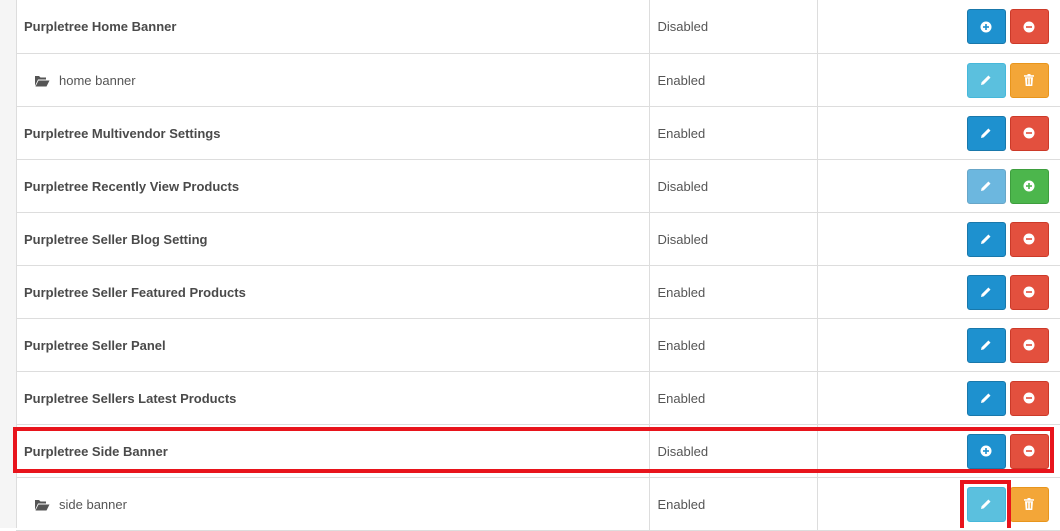 The height and width of the screenshot is (531, 1060). I want to click on module-name: side banner, so click(93, 504).